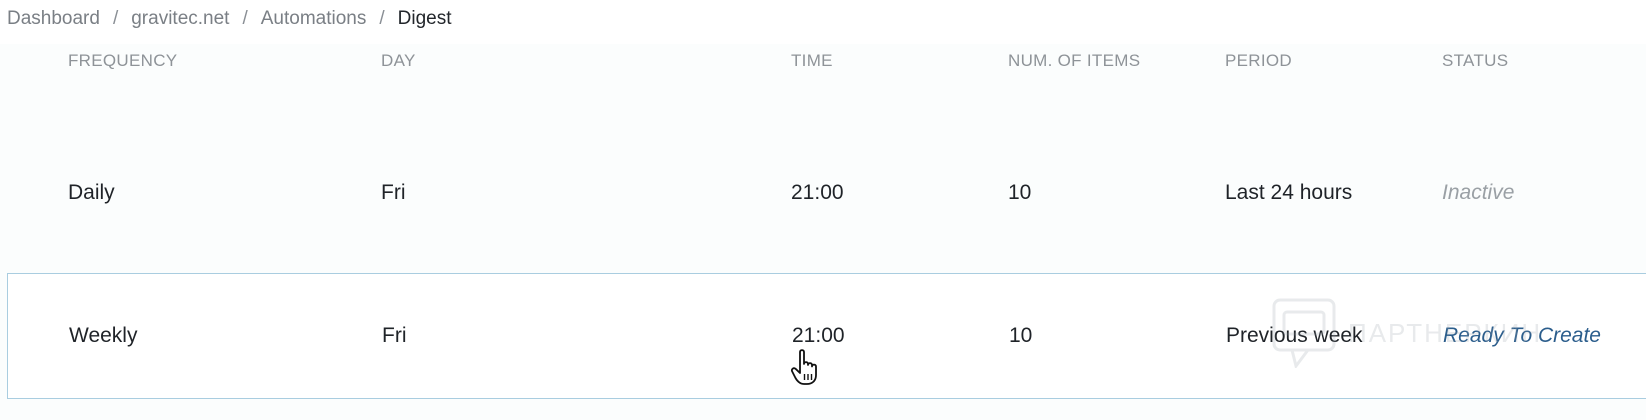 The image size is (1646, 420). What do you see at coordinates (424, 18) in the screenshot?
I see `breadcrumb-current: Digest` at bounding box center [424, 18].